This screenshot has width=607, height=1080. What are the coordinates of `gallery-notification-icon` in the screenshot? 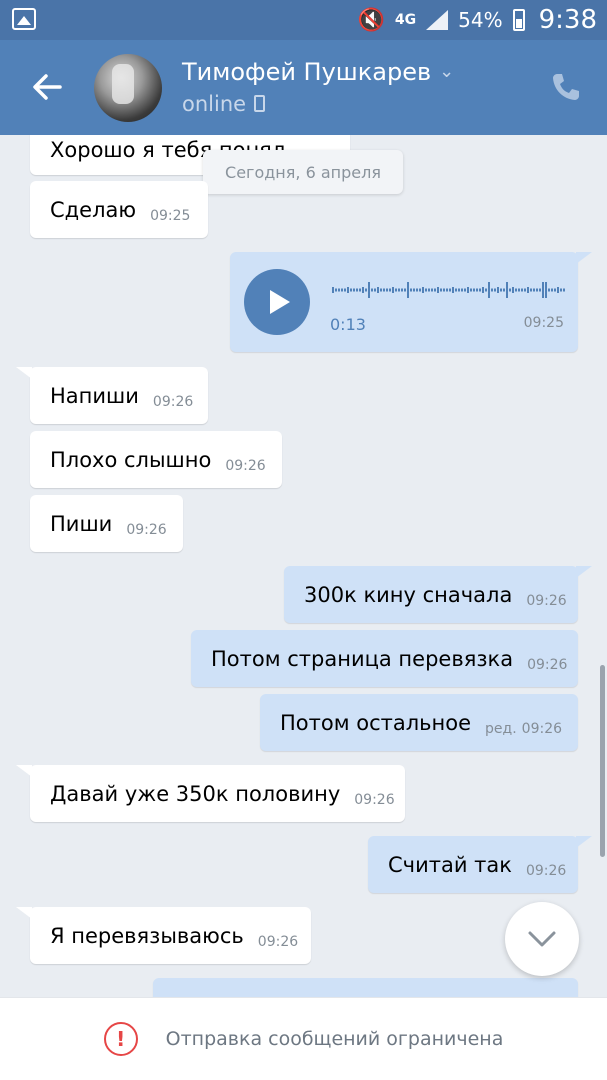 It's located at (24, 19).